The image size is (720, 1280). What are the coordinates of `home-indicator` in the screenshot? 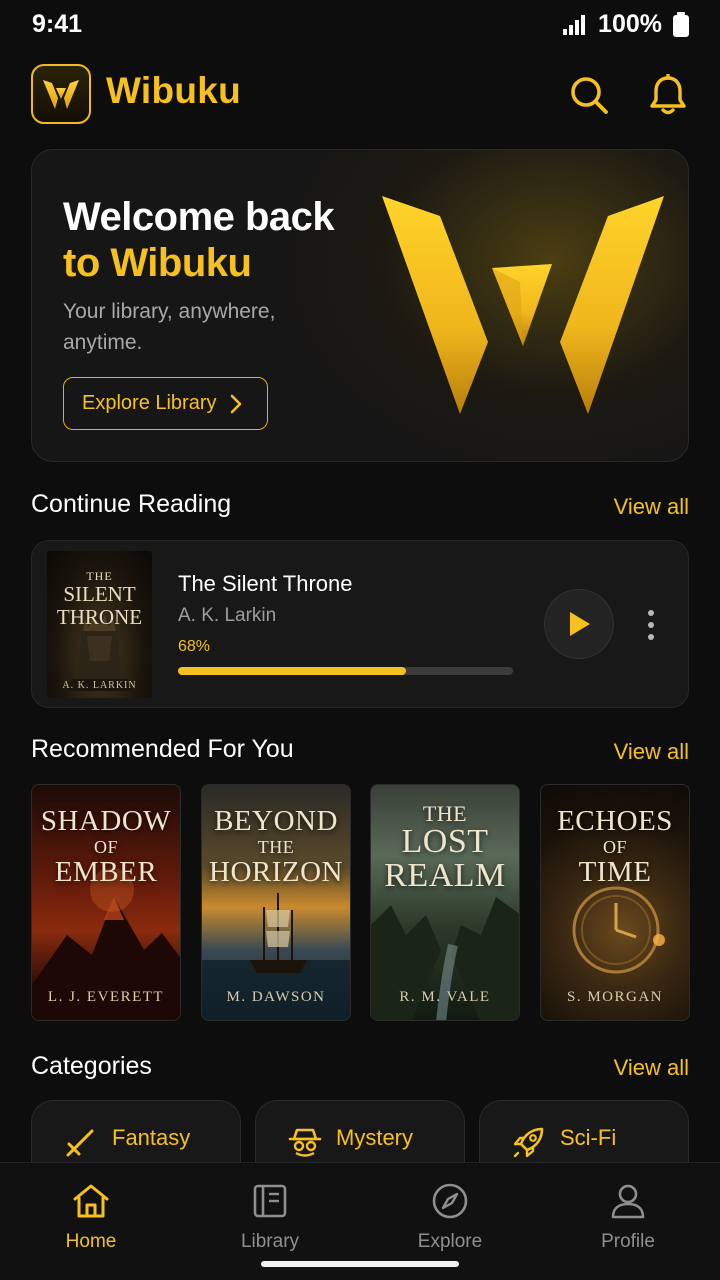 It's located at (360, 1264).